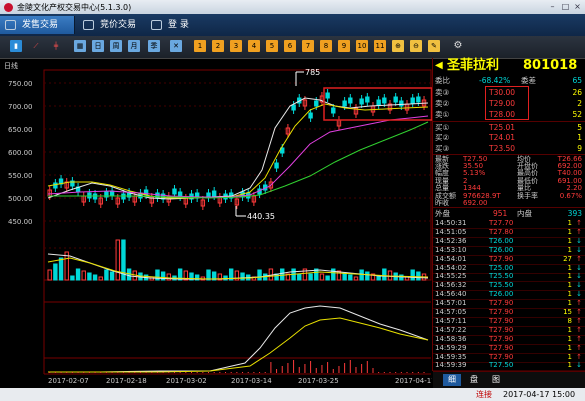 The width and height of the screenshot is (585, 401). Describe the element at coordinates (398, 46) in the screenshot. I see `zoom-in-icon: ⊕` at that location.